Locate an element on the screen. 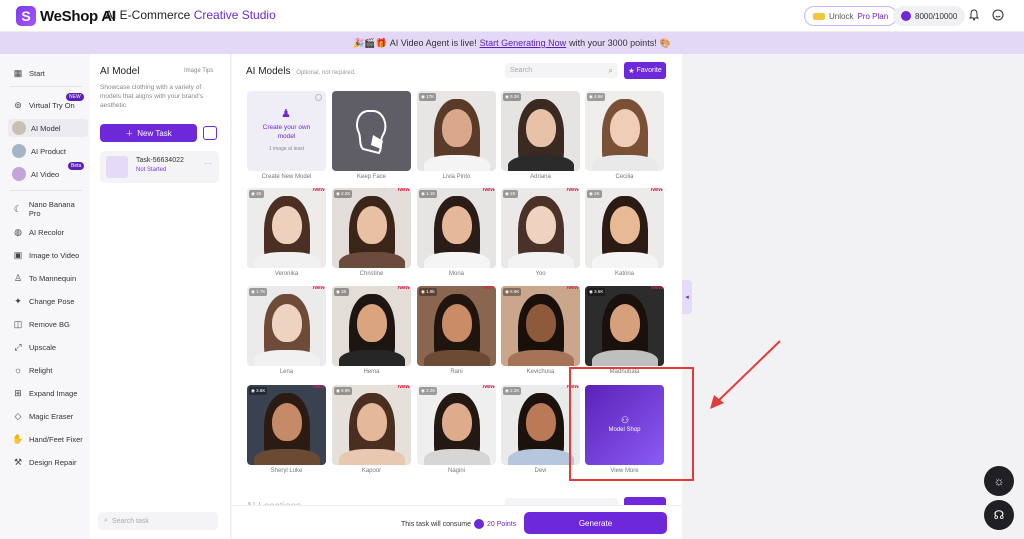  create-model-subtext: 1 image at least is located at coordinates (286, 149).